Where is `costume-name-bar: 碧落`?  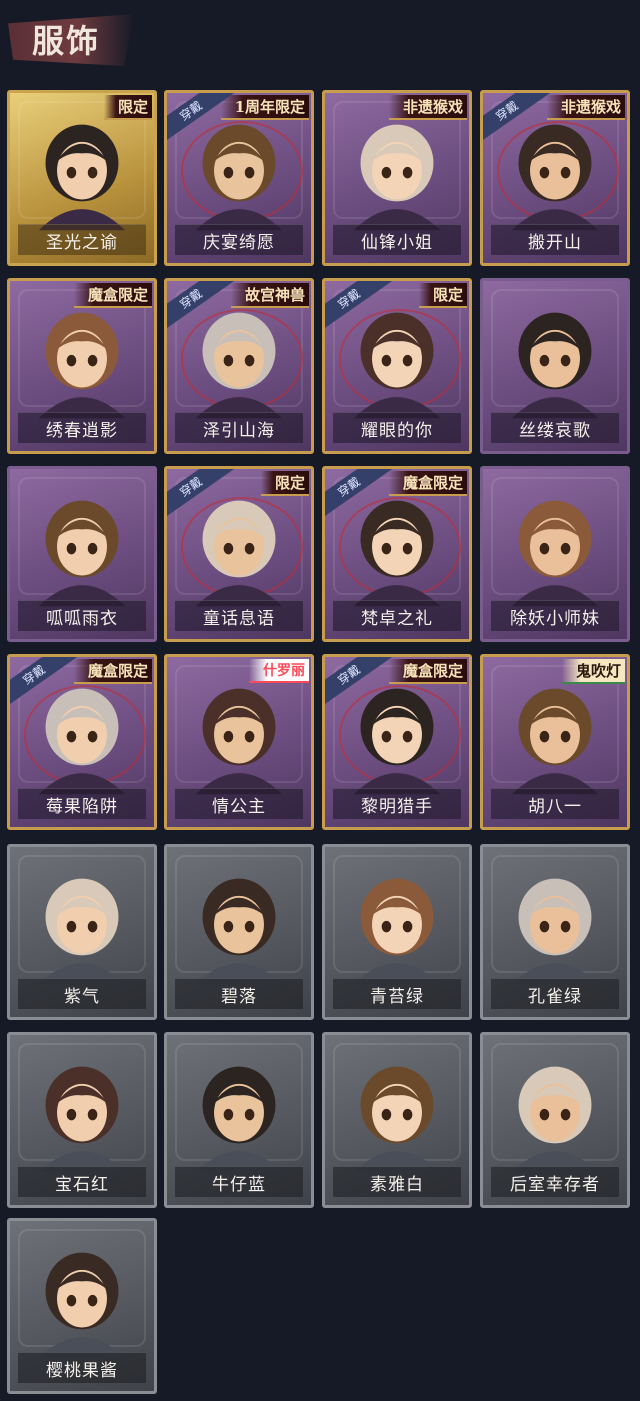 costume-name-bar: 碧落 is located at coordinates (239, 993).